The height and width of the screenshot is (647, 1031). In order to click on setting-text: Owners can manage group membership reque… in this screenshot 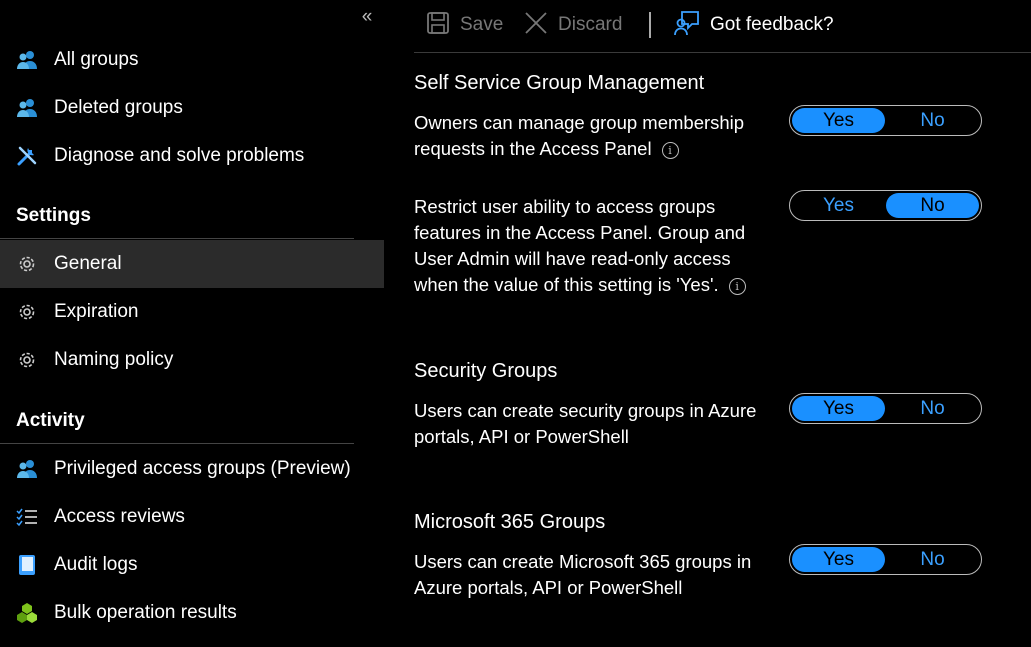, I will do `click(579, 135)`.